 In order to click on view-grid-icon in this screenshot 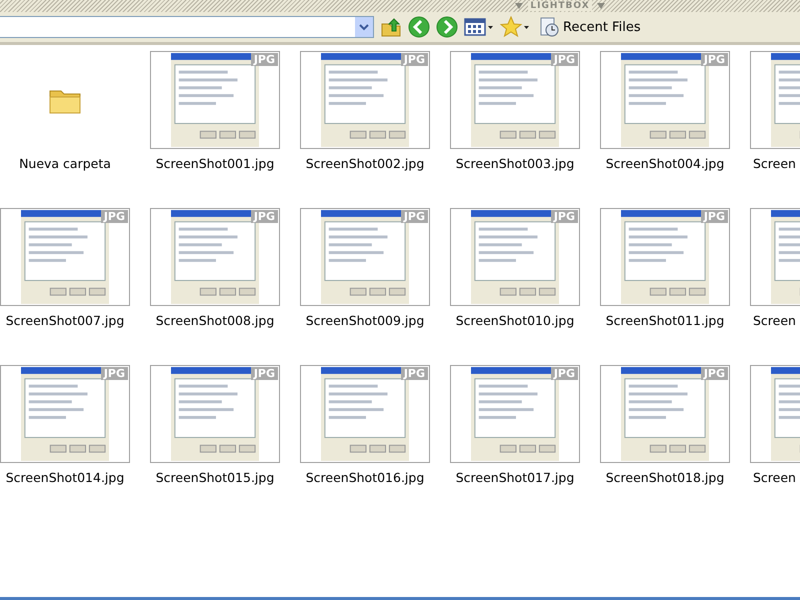, I will do `click(479, 27)`.